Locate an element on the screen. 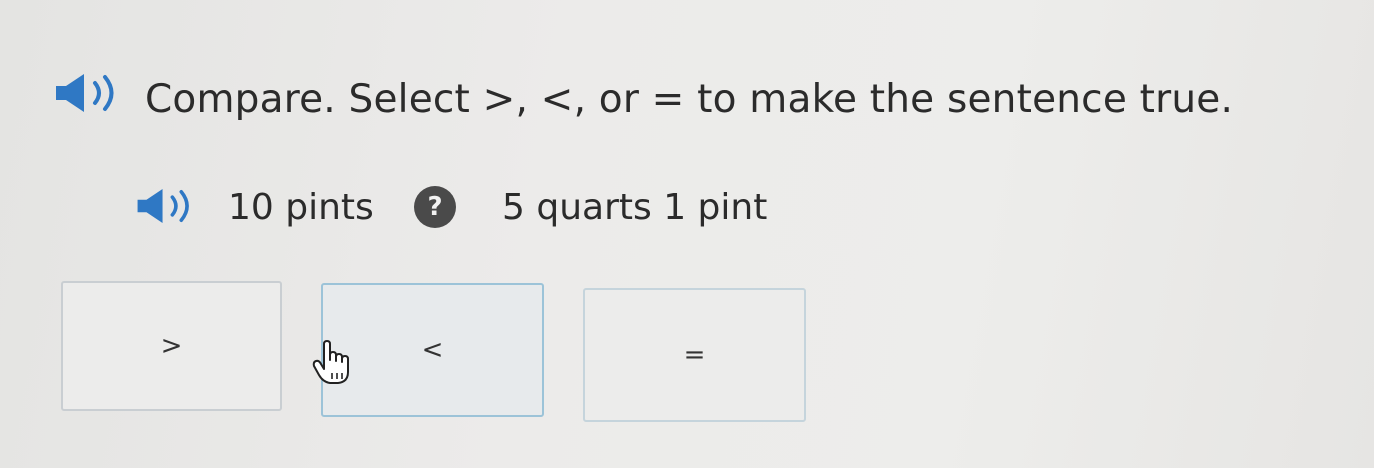 The height and width of the screenshot is (468, 1374). greater-than-button: > is located at coordinates (171, 346).